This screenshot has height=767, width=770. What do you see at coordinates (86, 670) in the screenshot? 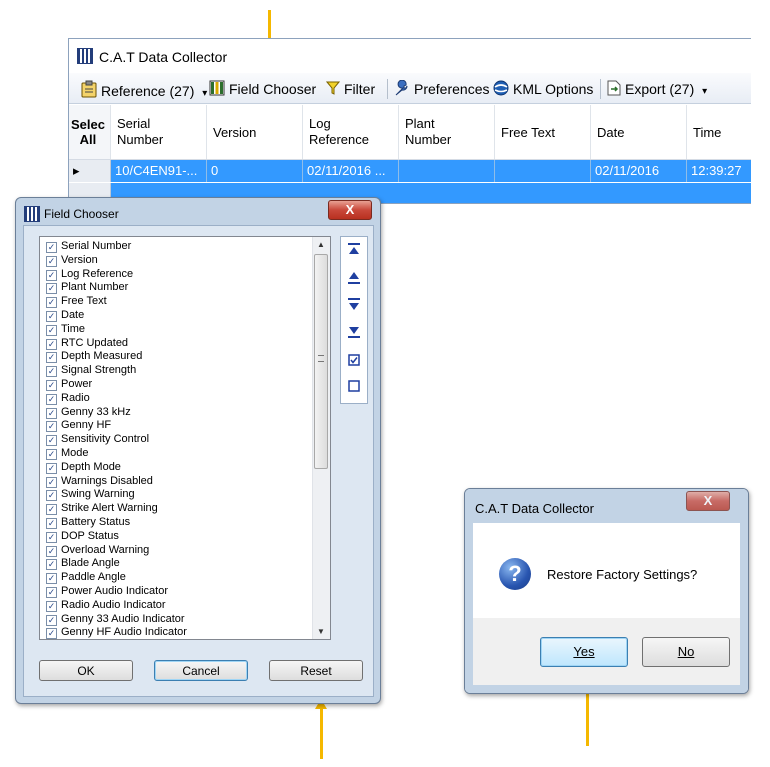
I see `ok-button: OK` at bounding box center [86, 670].